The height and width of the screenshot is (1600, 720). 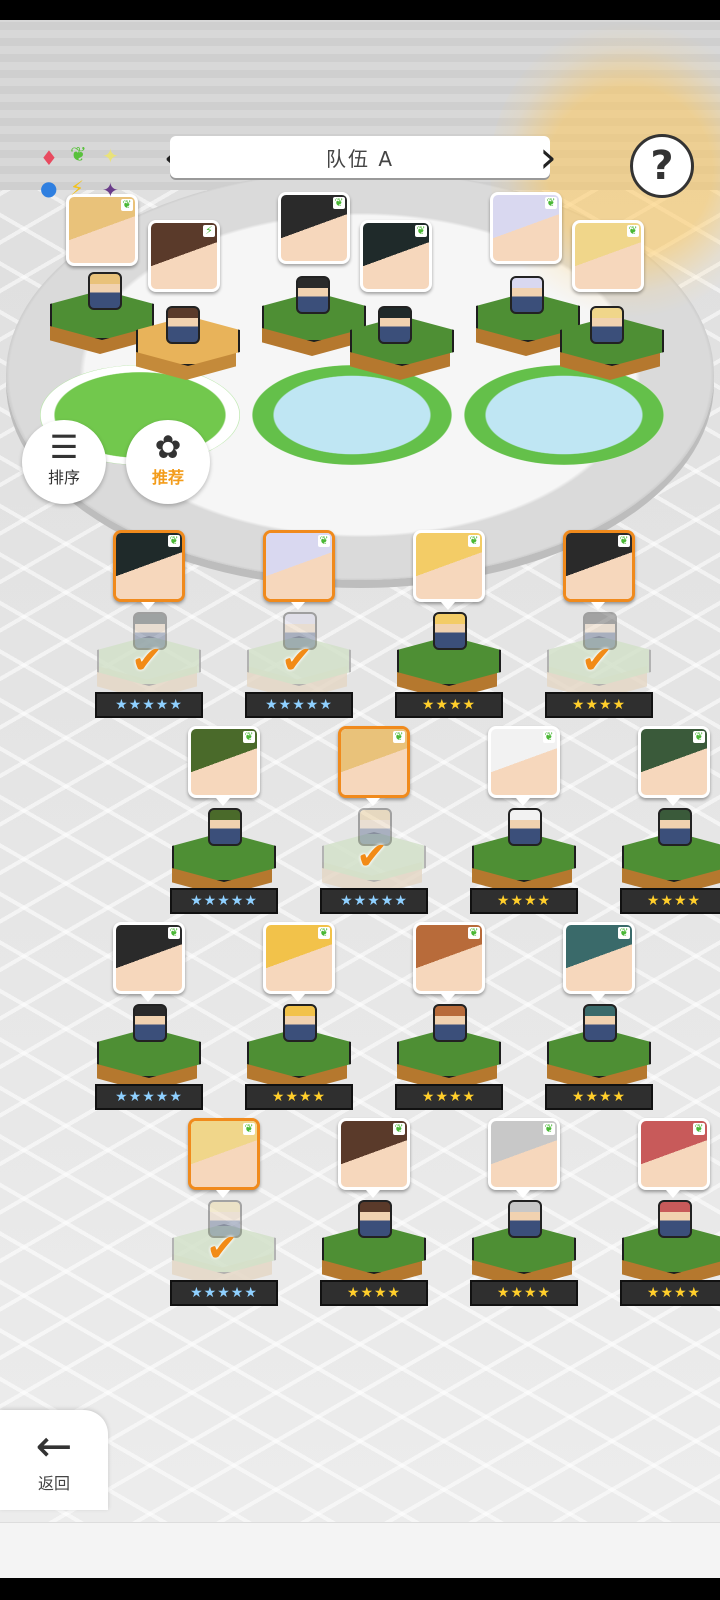 What do you see at coordinates (168, 447) in the screenshot?
I see `group-icon: ✿` at bounding box center [168, 447].